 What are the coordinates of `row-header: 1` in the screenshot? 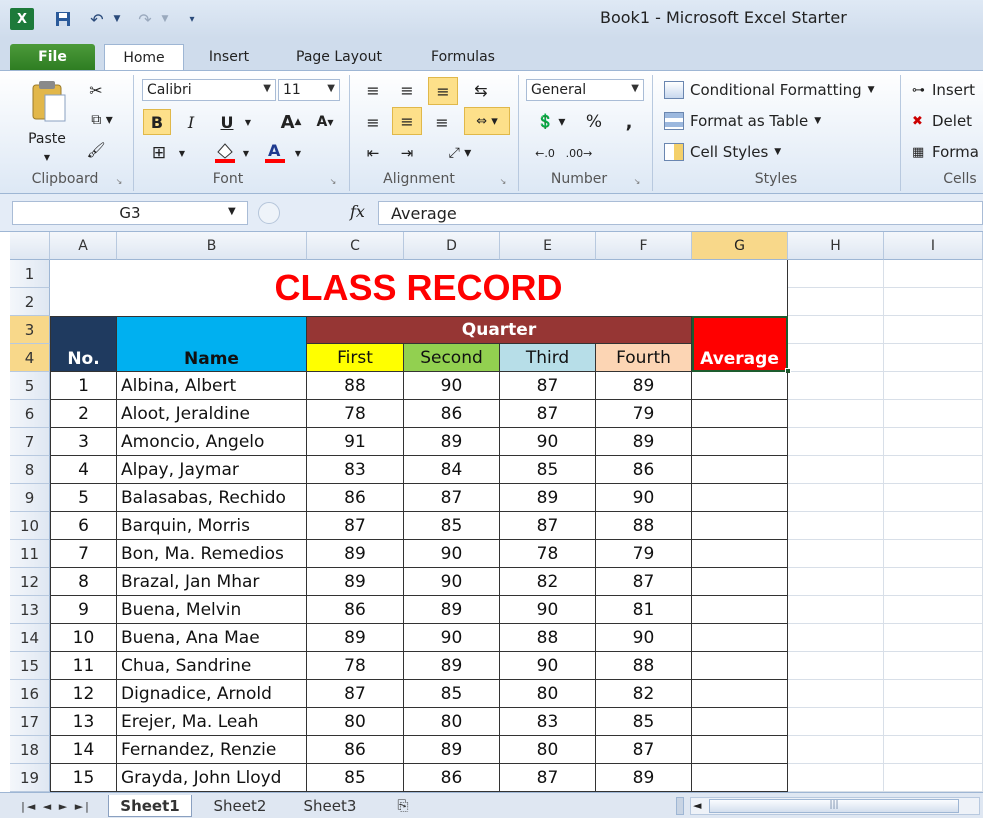 It's located at (30, 274).